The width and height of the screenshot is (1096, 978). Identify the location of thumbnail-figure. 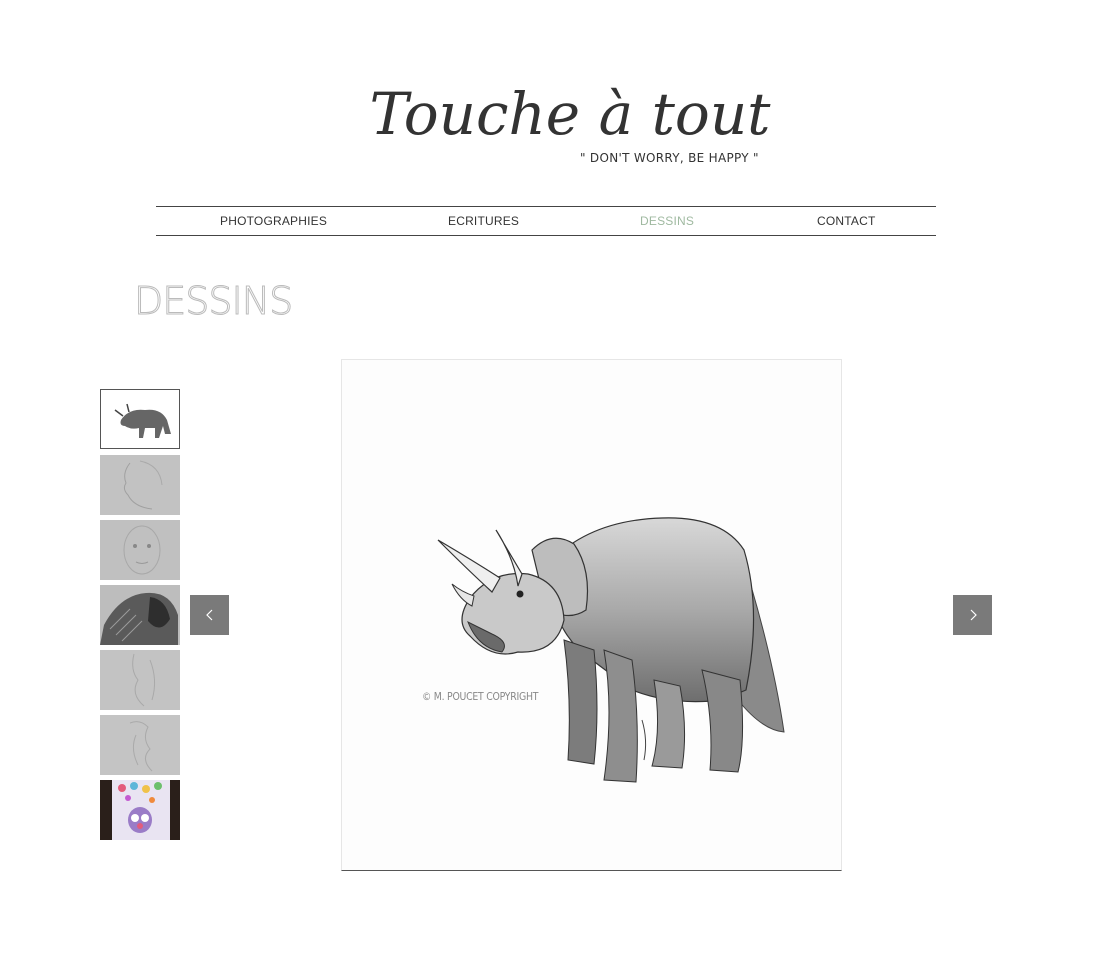
(140, 680).